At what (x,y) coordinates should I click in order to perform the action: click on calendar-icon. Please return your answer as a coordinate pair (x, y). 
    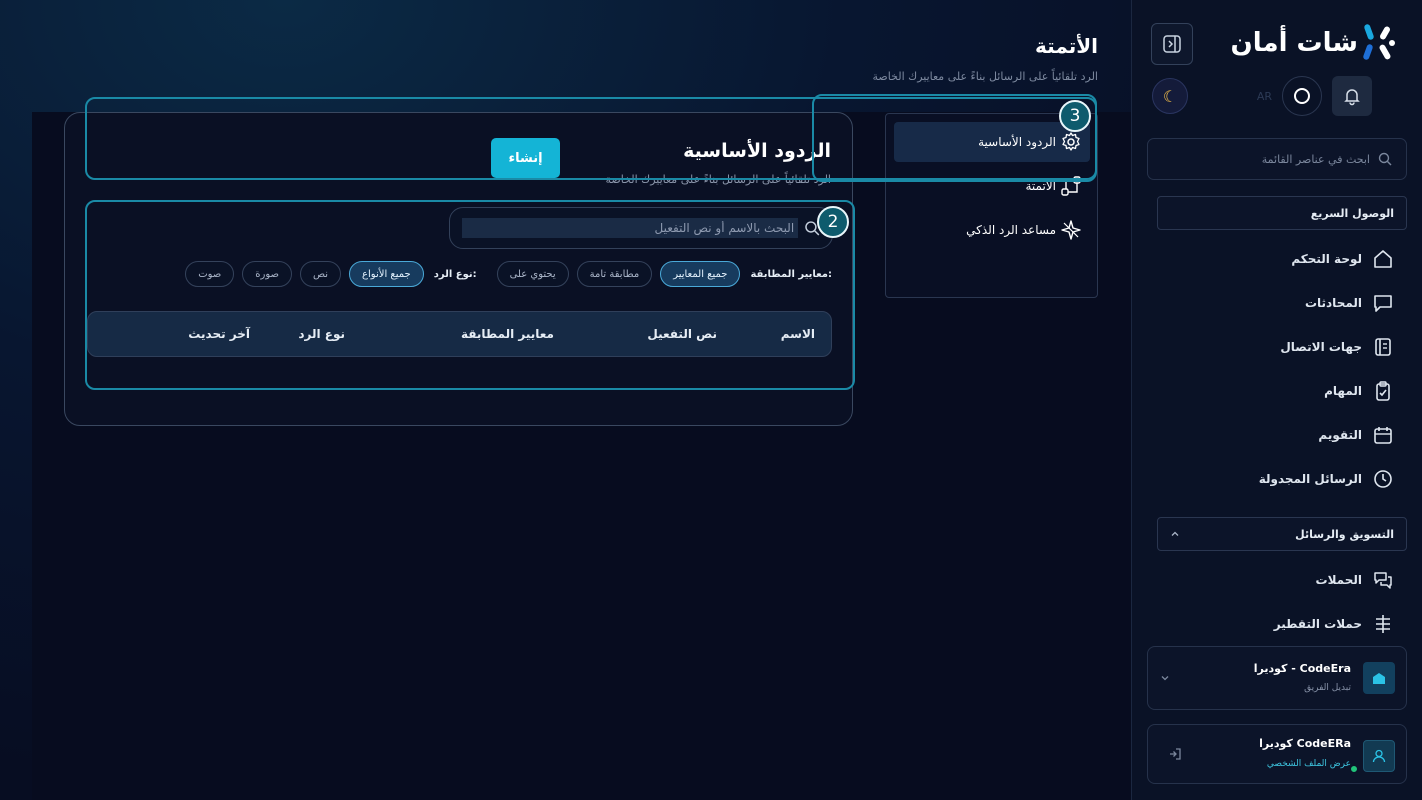
    Looking at the image, I should click on (1383, 435).